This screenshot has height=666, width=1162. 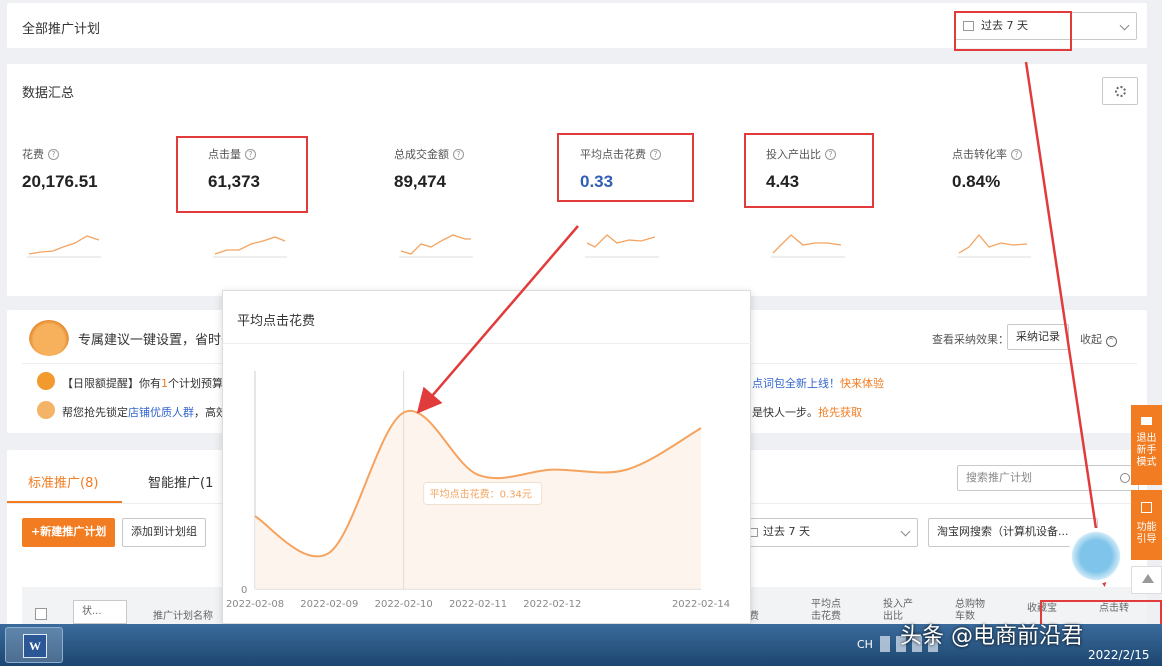 What do you see at coordinates (1146, 507) in the screenshot?
I see `book-icon` at bounding box center [1146, 507].